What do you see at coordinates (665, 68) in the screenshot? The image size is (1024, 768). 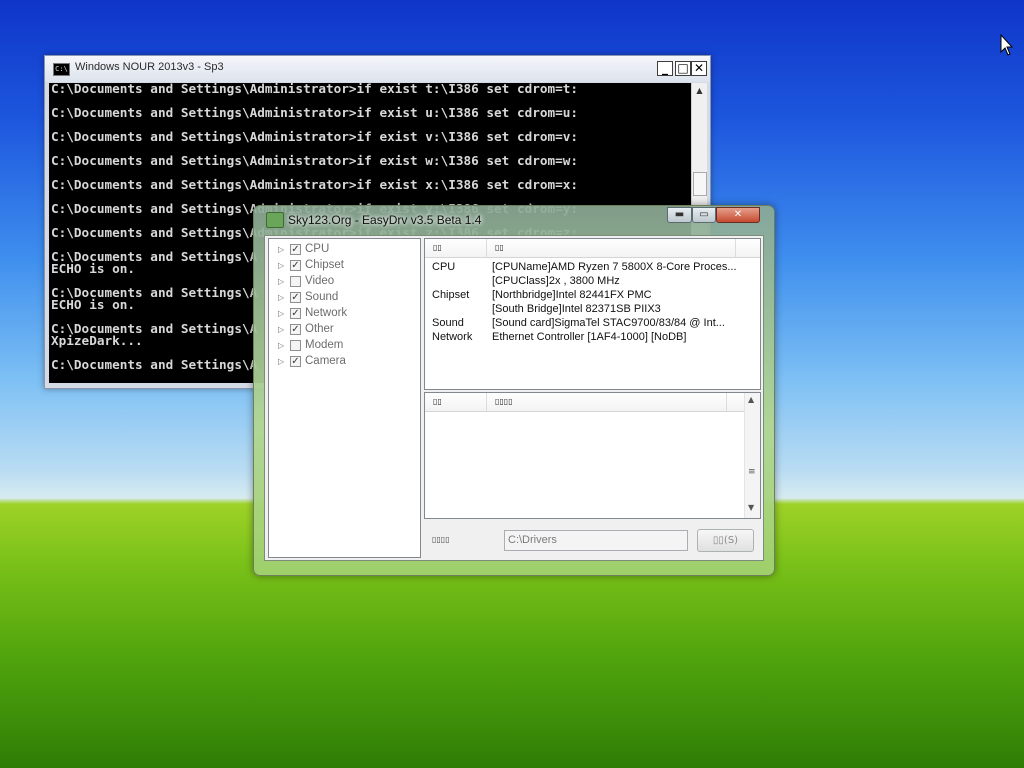 I see `minimize-button: _` at bounding box center [665, 68].